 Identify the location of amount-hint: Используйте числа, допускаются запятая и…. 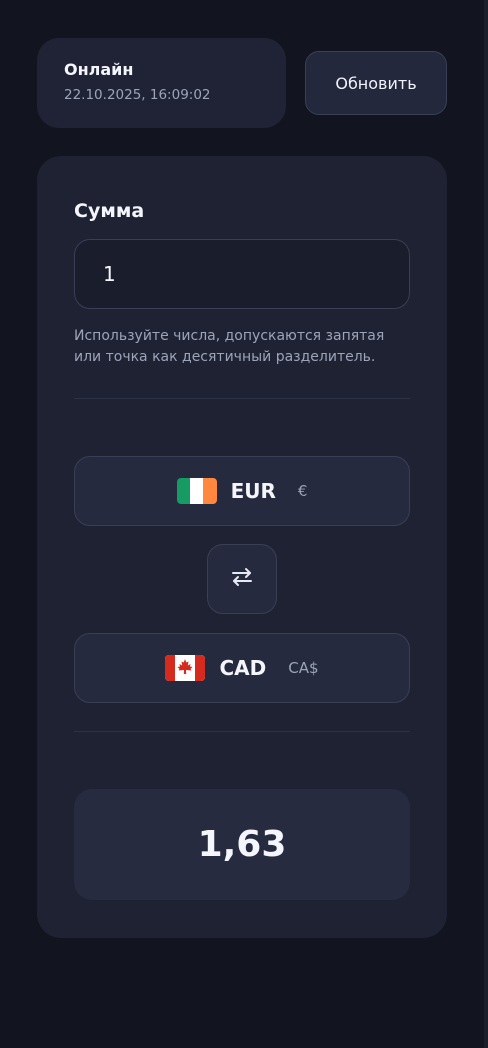
(229, 346).